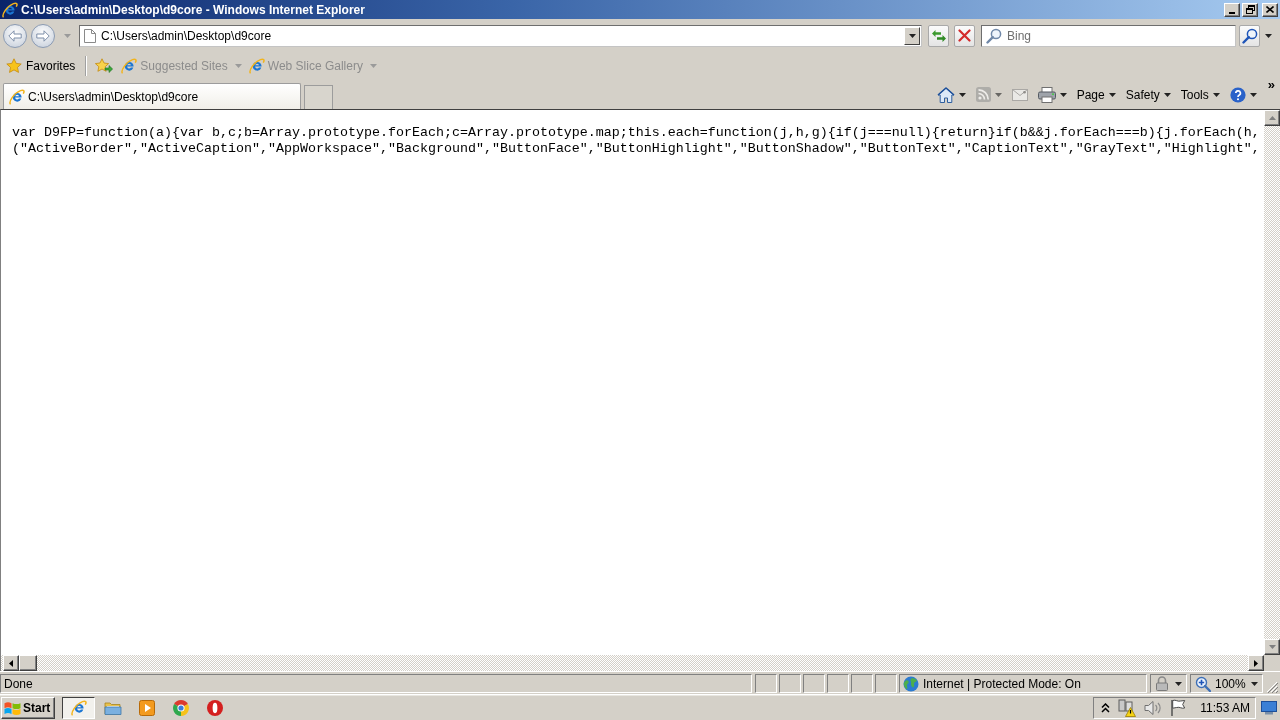  I want to click on search-button, so click(1249, 35).